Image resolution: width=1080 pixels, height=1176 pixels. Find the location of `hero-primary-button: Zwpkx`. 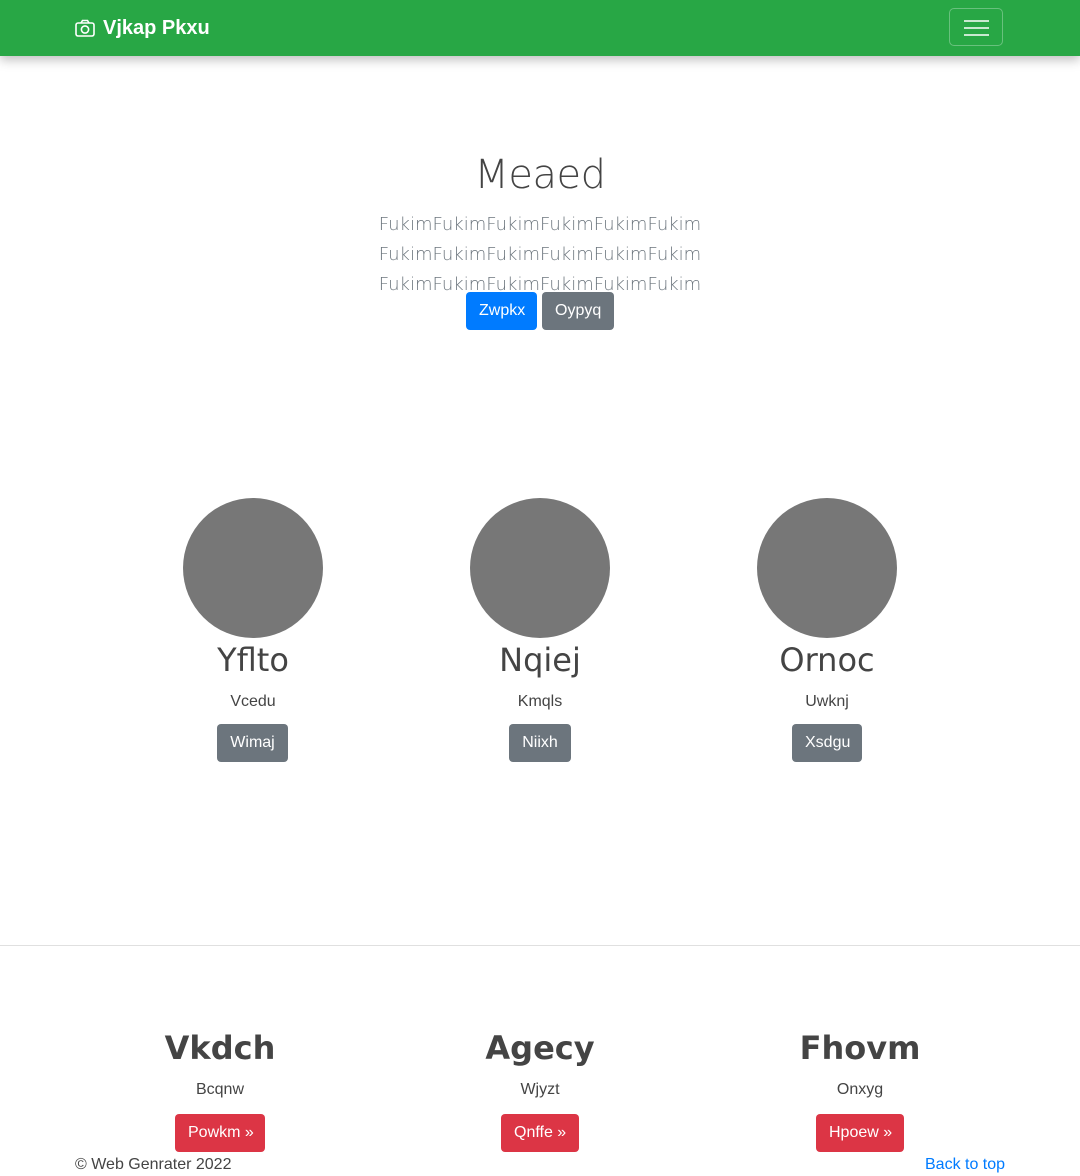

hero-primary-button: Zwpkx is located at coordinates (501, 311).